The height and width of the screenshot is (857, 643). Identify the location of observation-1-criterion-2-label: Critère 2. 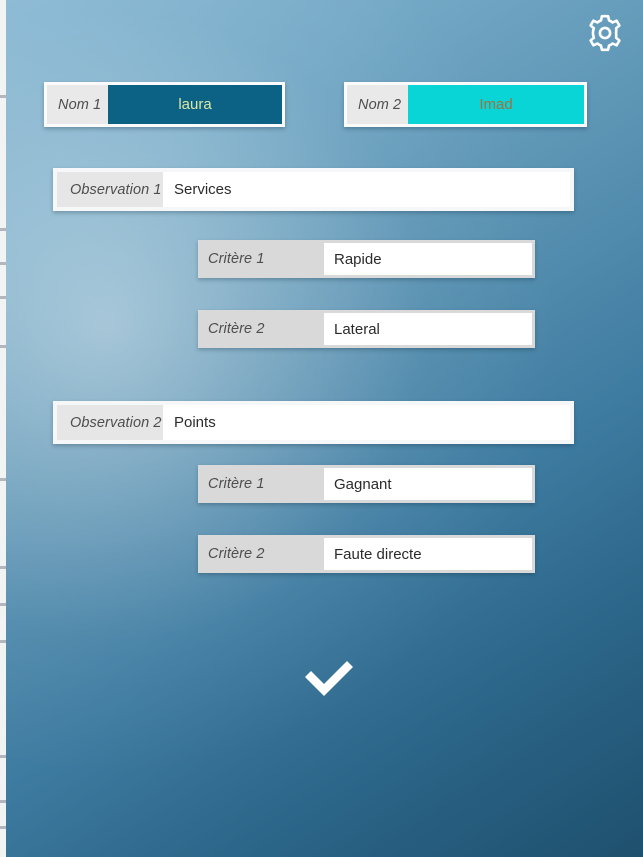
(236, 329).